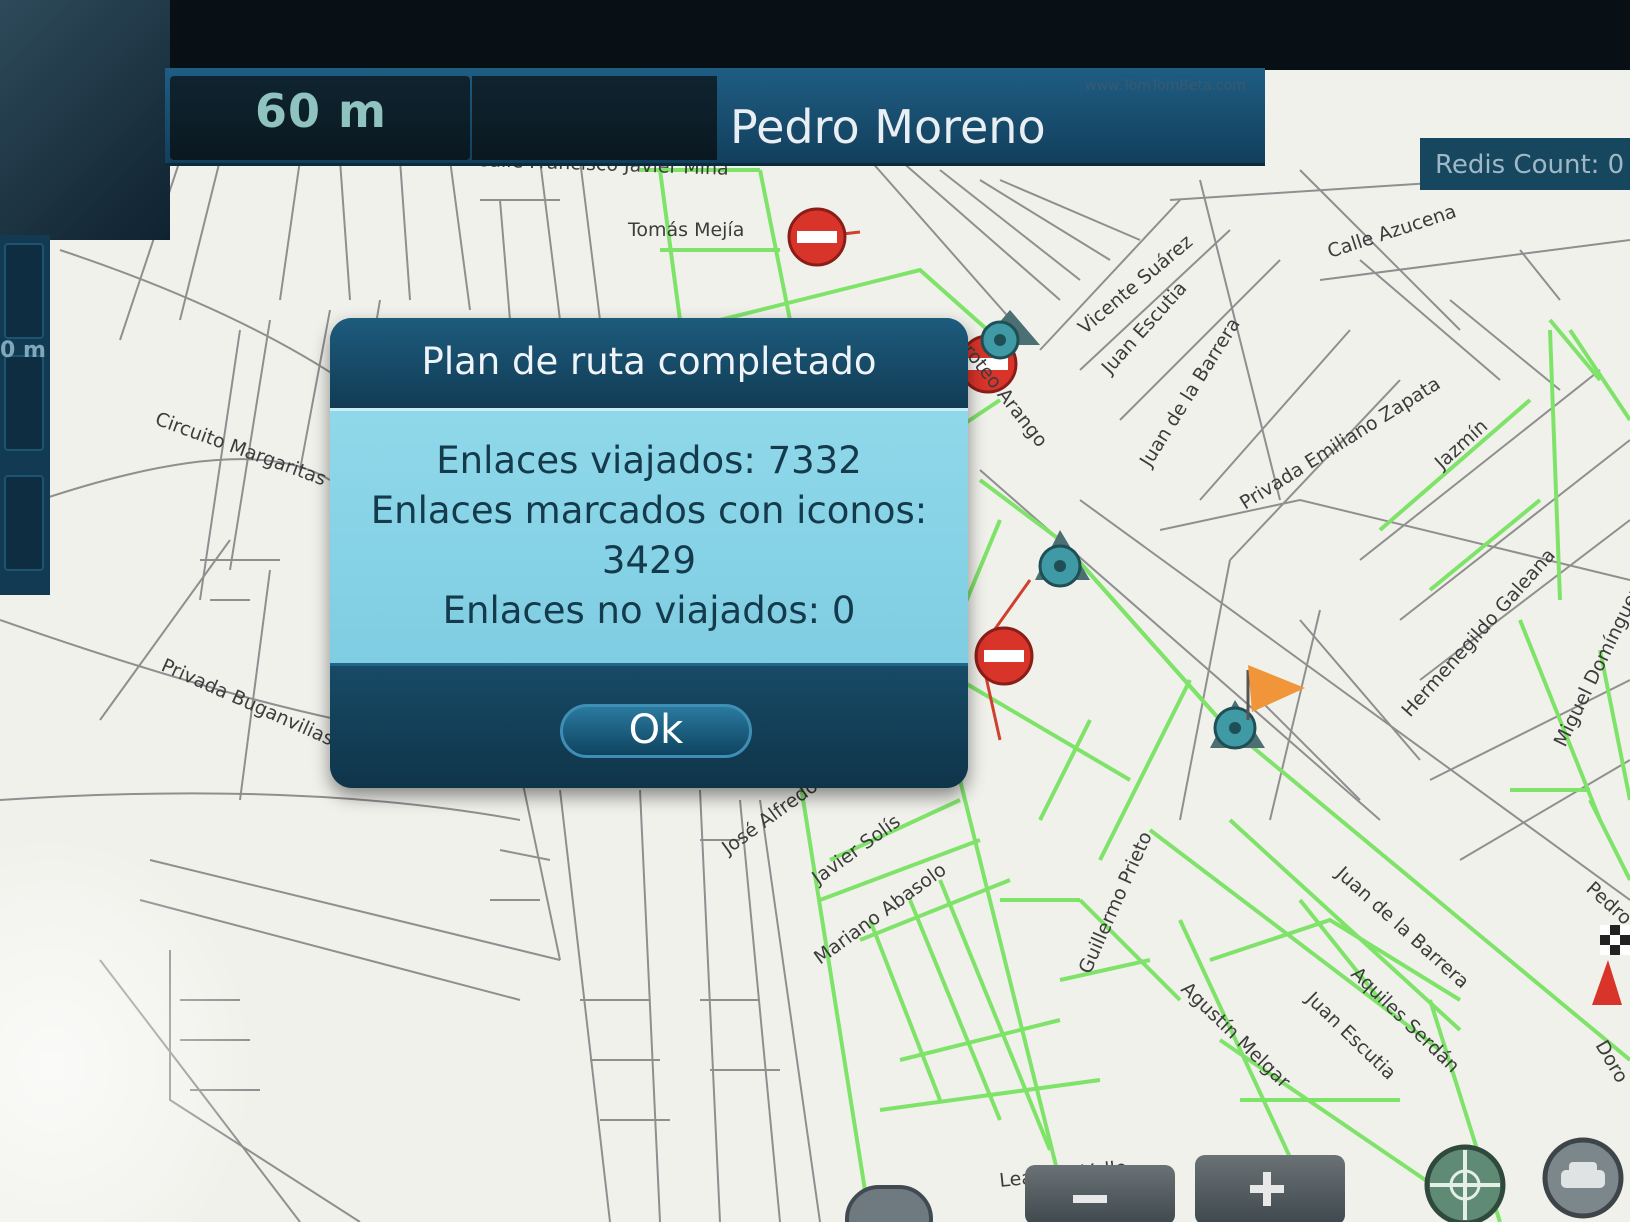 Image resolution: width=1630 pixels, height=1222 pixels. Describe the element at coordinates (649, 610) in the screenshot. I see `links-not-travelled: Enlaces no viajados: 0` at that location.